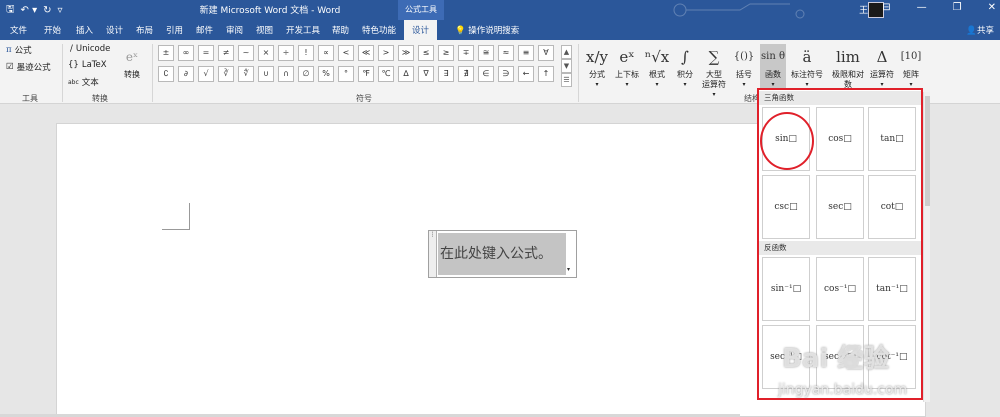 Image resolution: width=1000 pixels, height=417 pixels. I want to click on symbol-button: ≫, so click(406, 53).